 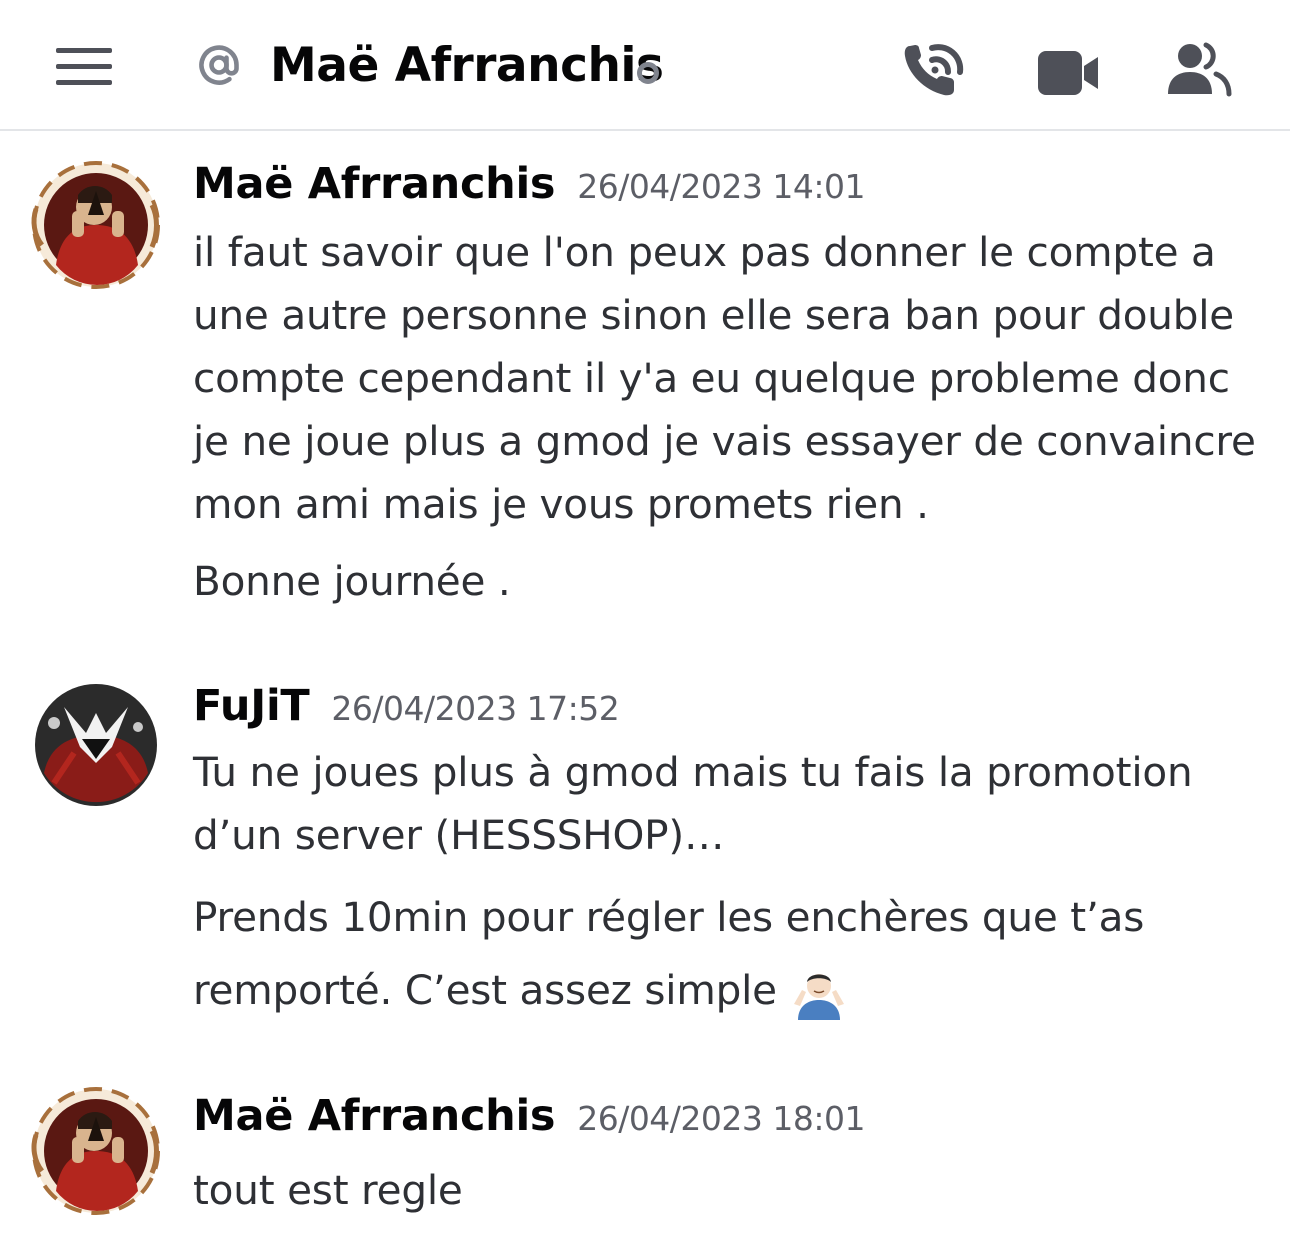 I want to click on offline-status-icon, so click(x=648, y=73).